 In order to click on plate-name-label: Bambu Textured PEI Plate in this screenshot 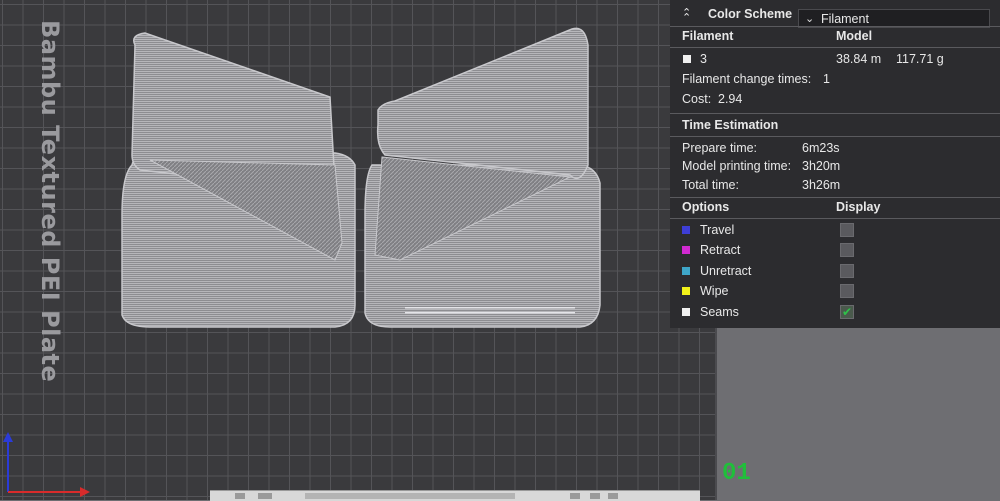, I will do `click(50, 201)`.